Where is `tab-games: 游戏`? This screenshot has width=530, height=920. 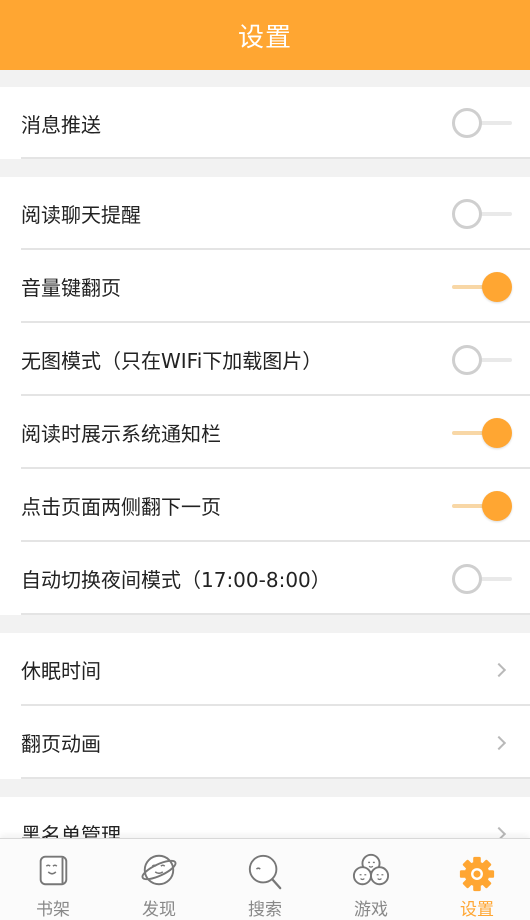 tab-games: 游戏 is located at coordinates (371, 879).